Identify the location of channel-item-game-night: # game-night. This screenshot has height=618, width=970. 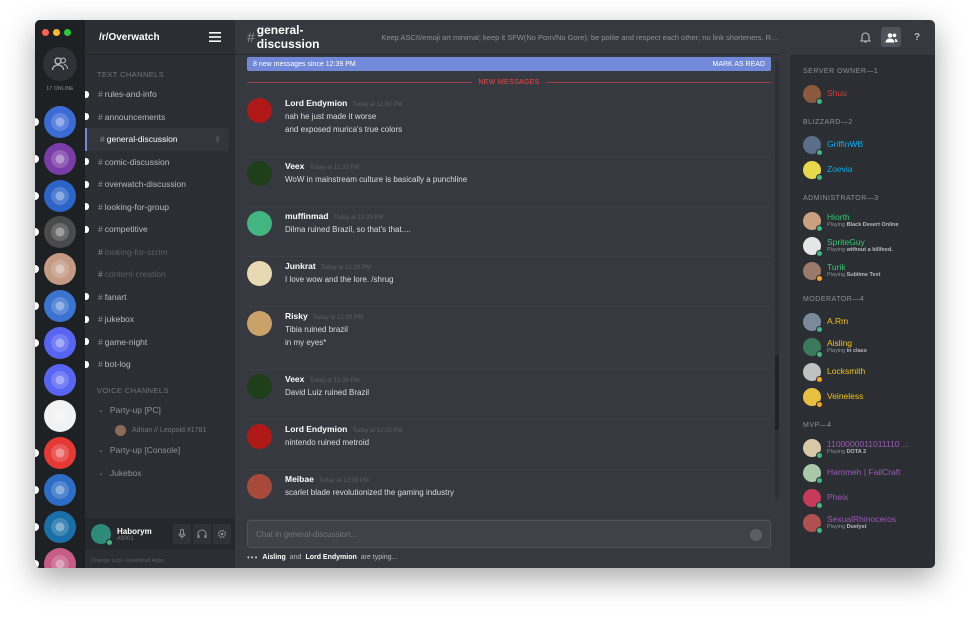
(160, 342).